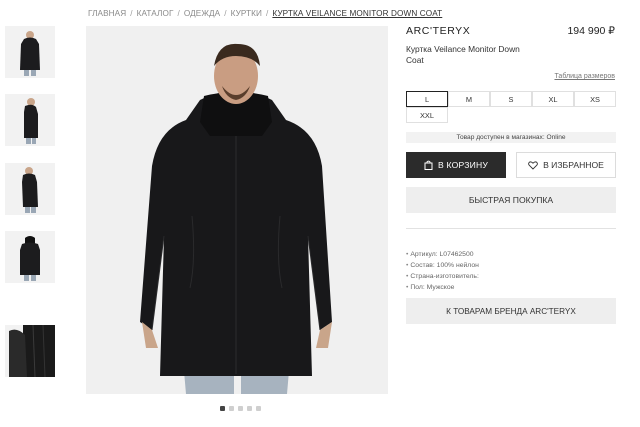  Describe the element at coordinates (591, 31) in the screenshot. I see `product-price: 194 990 ₽` at that location.